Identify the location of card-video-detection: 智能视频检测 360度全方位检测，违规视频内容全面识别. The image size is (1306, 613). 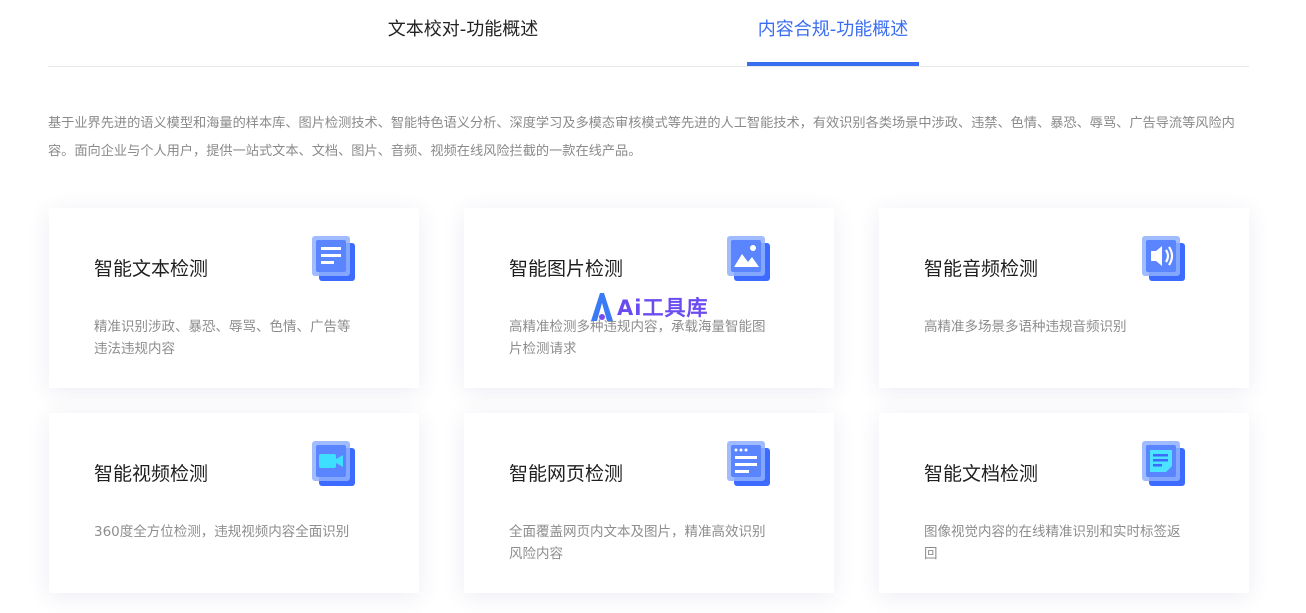
(234, 503).